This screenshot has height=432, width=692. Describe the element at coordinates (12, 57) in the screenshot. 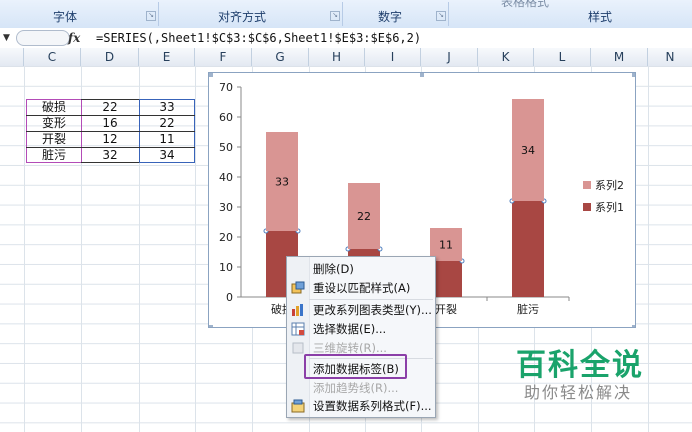

I see `column-header-blank` at that location.